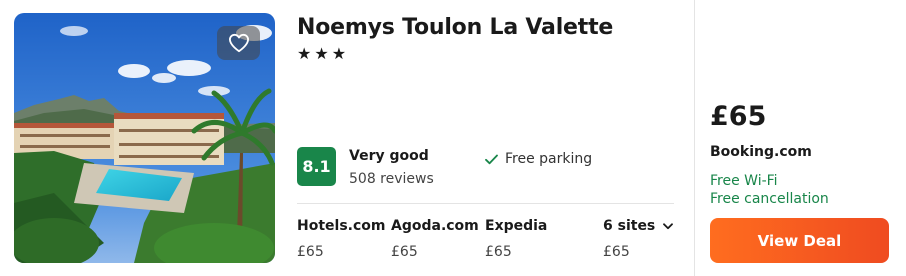  What do you see at coordinates (744, 181) in the screenshot?
I see `deal-feature-wifi: Free Wi-Fi` at bounding box center [744, 181].